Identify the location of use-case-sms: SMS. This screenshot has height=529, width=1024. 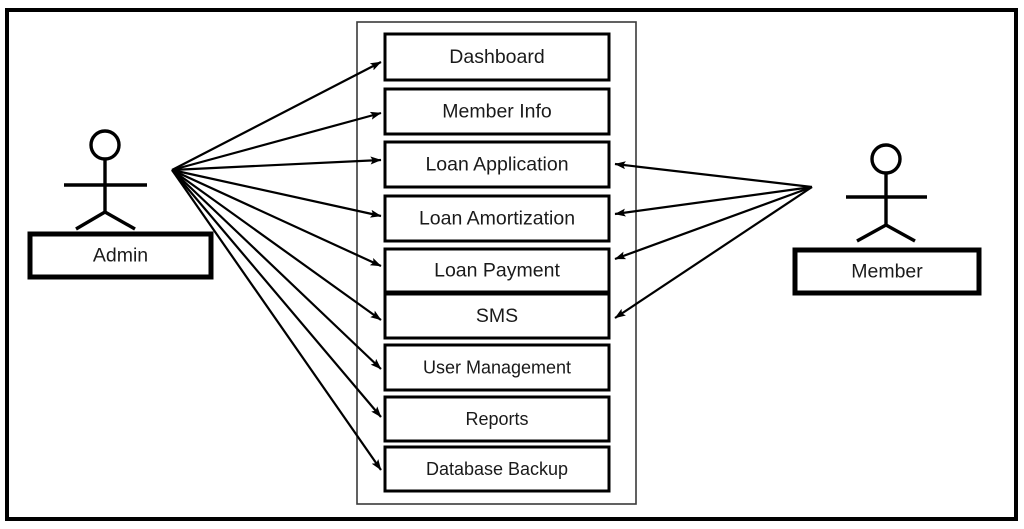
(497, 316).